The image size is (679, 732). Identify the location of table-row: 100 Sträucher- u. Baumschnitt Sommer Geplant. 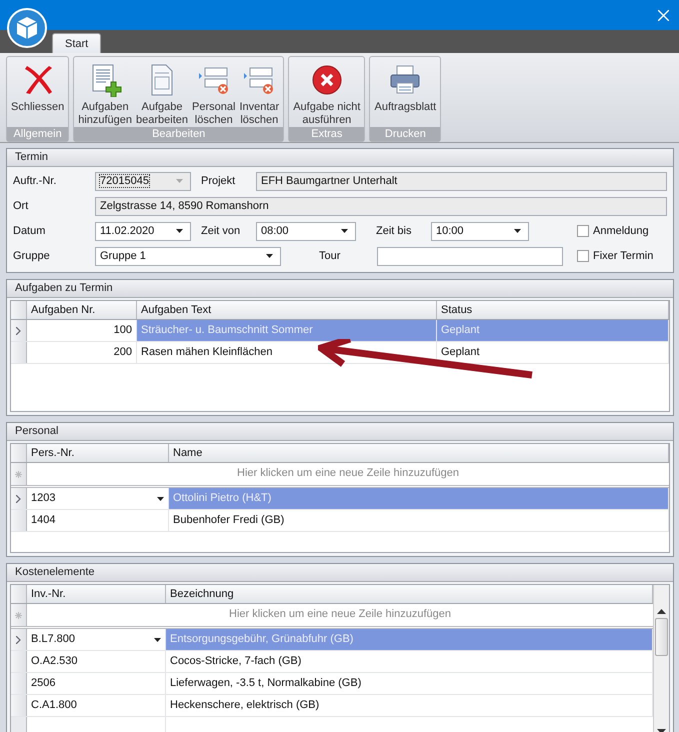
(340, 331).